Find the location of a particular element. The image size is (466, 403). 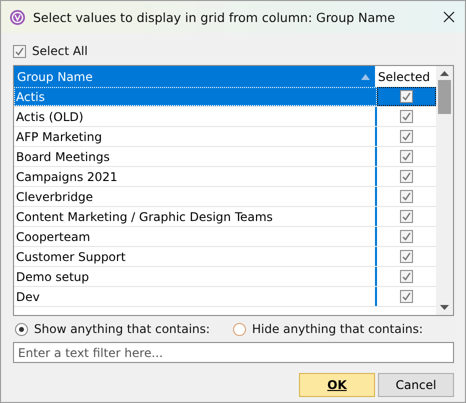

grid-row: Cleverbridge is located at coordinates (225, 197).